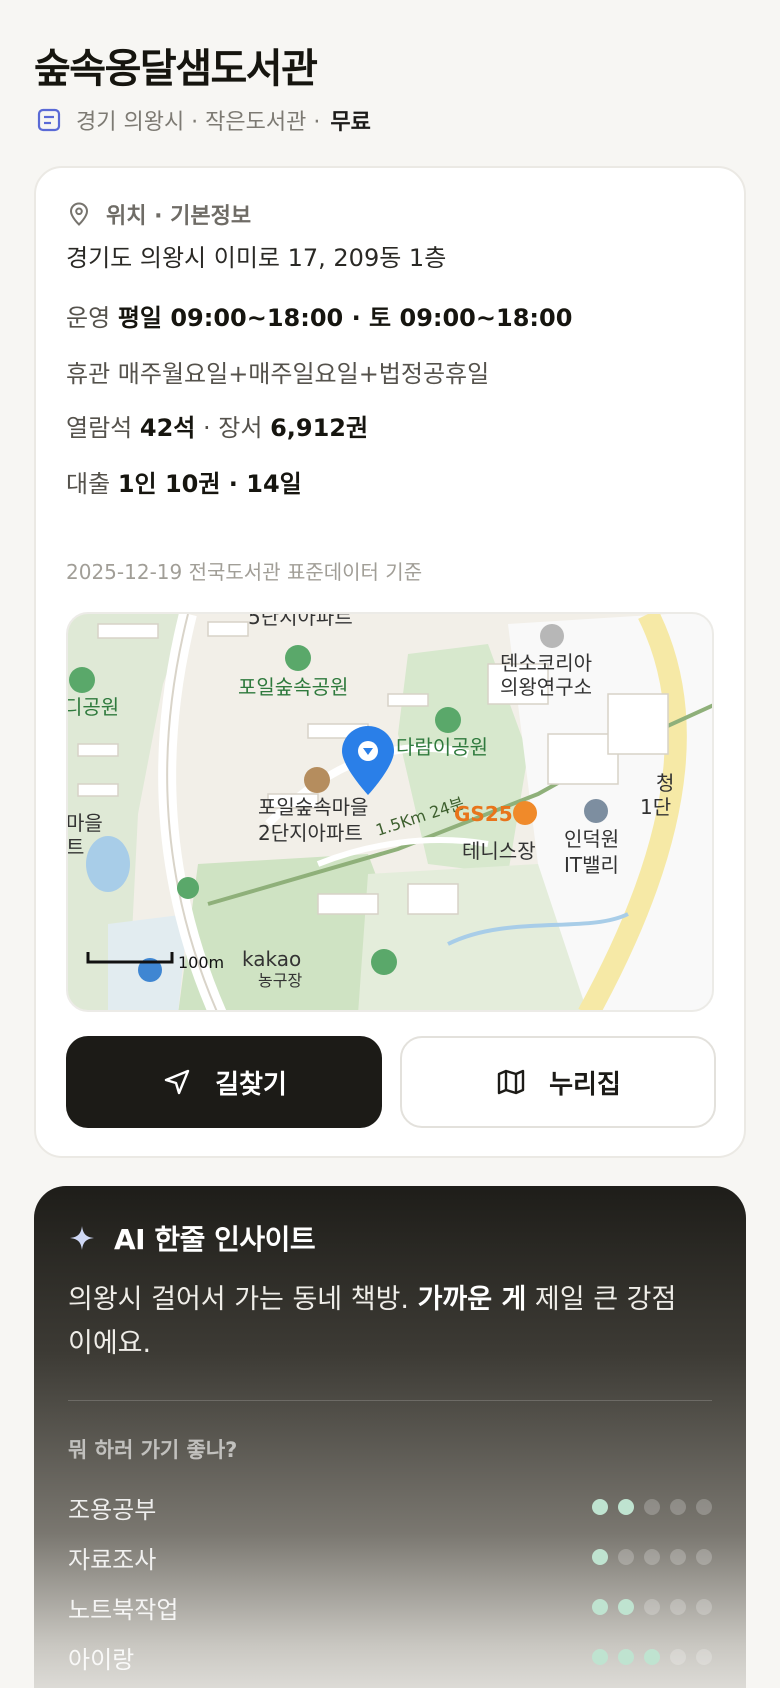  What do you see at coordinates (244, 572) in the screenshot?
I see `data-source-note: 2025-12-19 전국도서관 표준데이터 기준` at bounding box center [244, 572].